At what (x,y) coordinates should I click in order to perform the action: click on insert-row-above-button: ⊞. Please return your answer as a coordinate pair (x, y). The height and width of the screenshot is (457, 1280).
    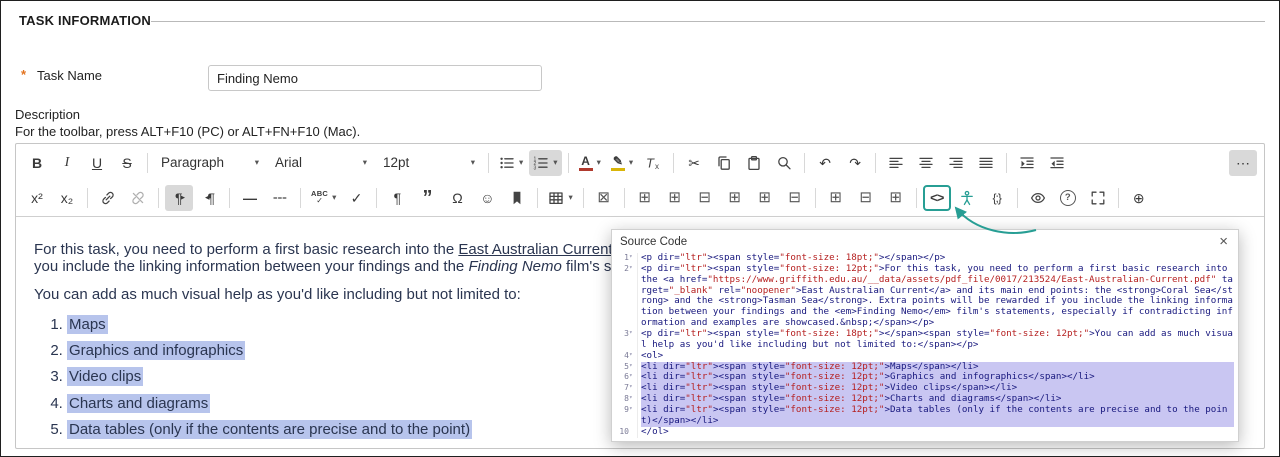
    Looking at the image, I should click on (645, 198).